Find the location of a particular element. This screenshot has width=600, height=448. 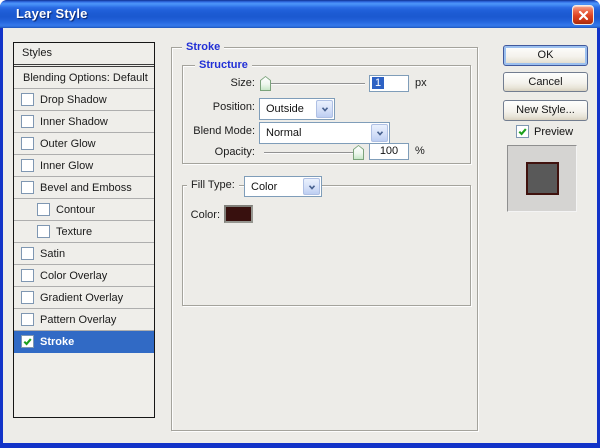

position-label: Position: is located at coordinates (233, 107).